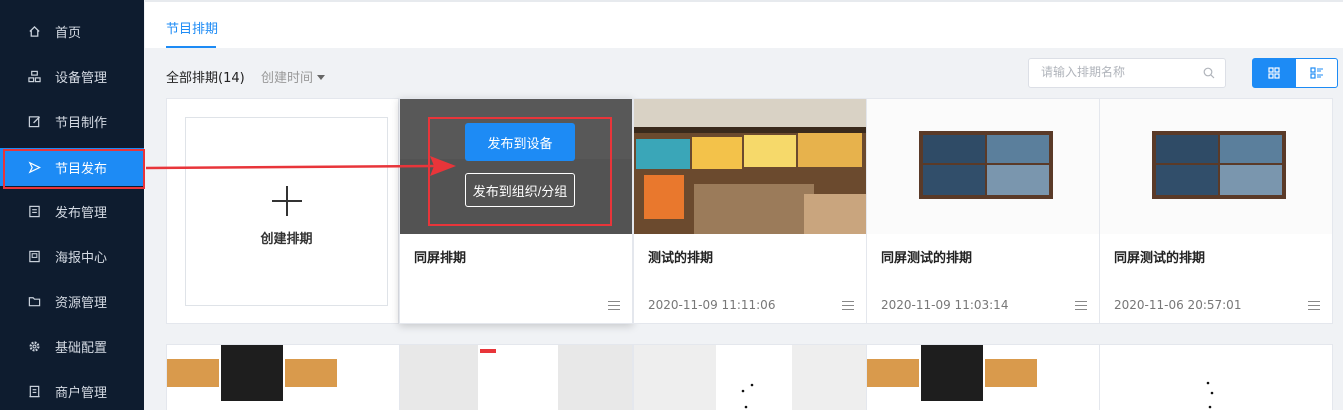  I want to click on list-view-button, so click(1316, 73).